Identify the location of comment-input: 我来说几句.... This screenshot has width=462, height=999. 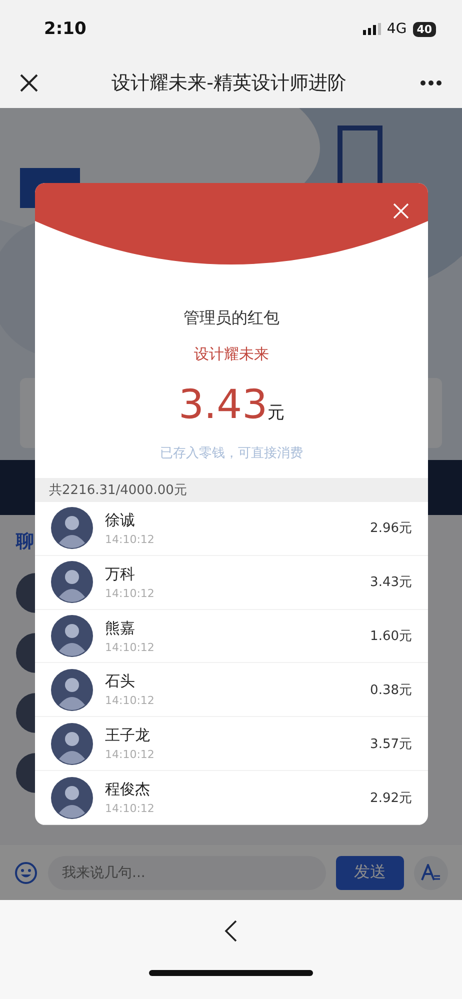
(187, 873).